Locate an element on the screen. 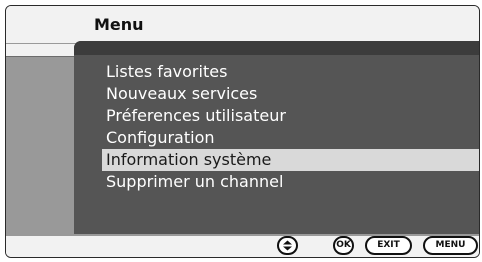  menu-item-configuration: Configuration is located at coordinates (276, 138).